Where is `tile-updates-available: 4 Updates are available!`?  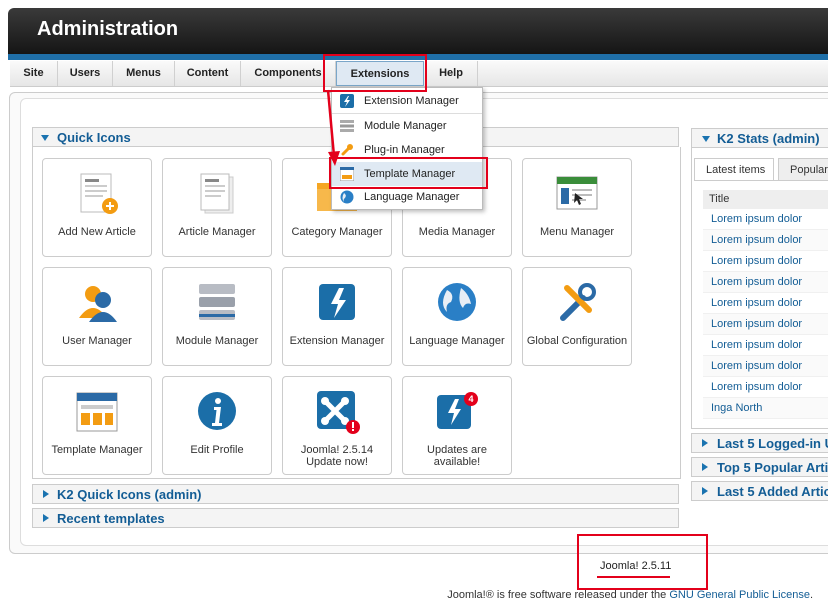 tile-updates-available: 4 Updates are available! is located at coordinates (457, 425).